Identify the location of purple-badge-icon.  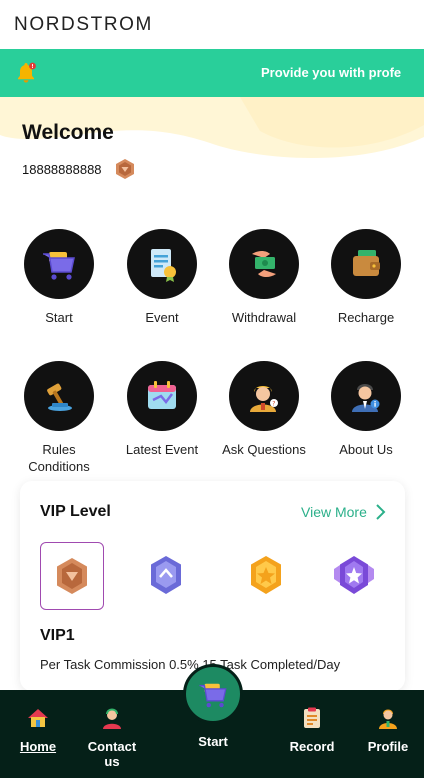
(354, 575).